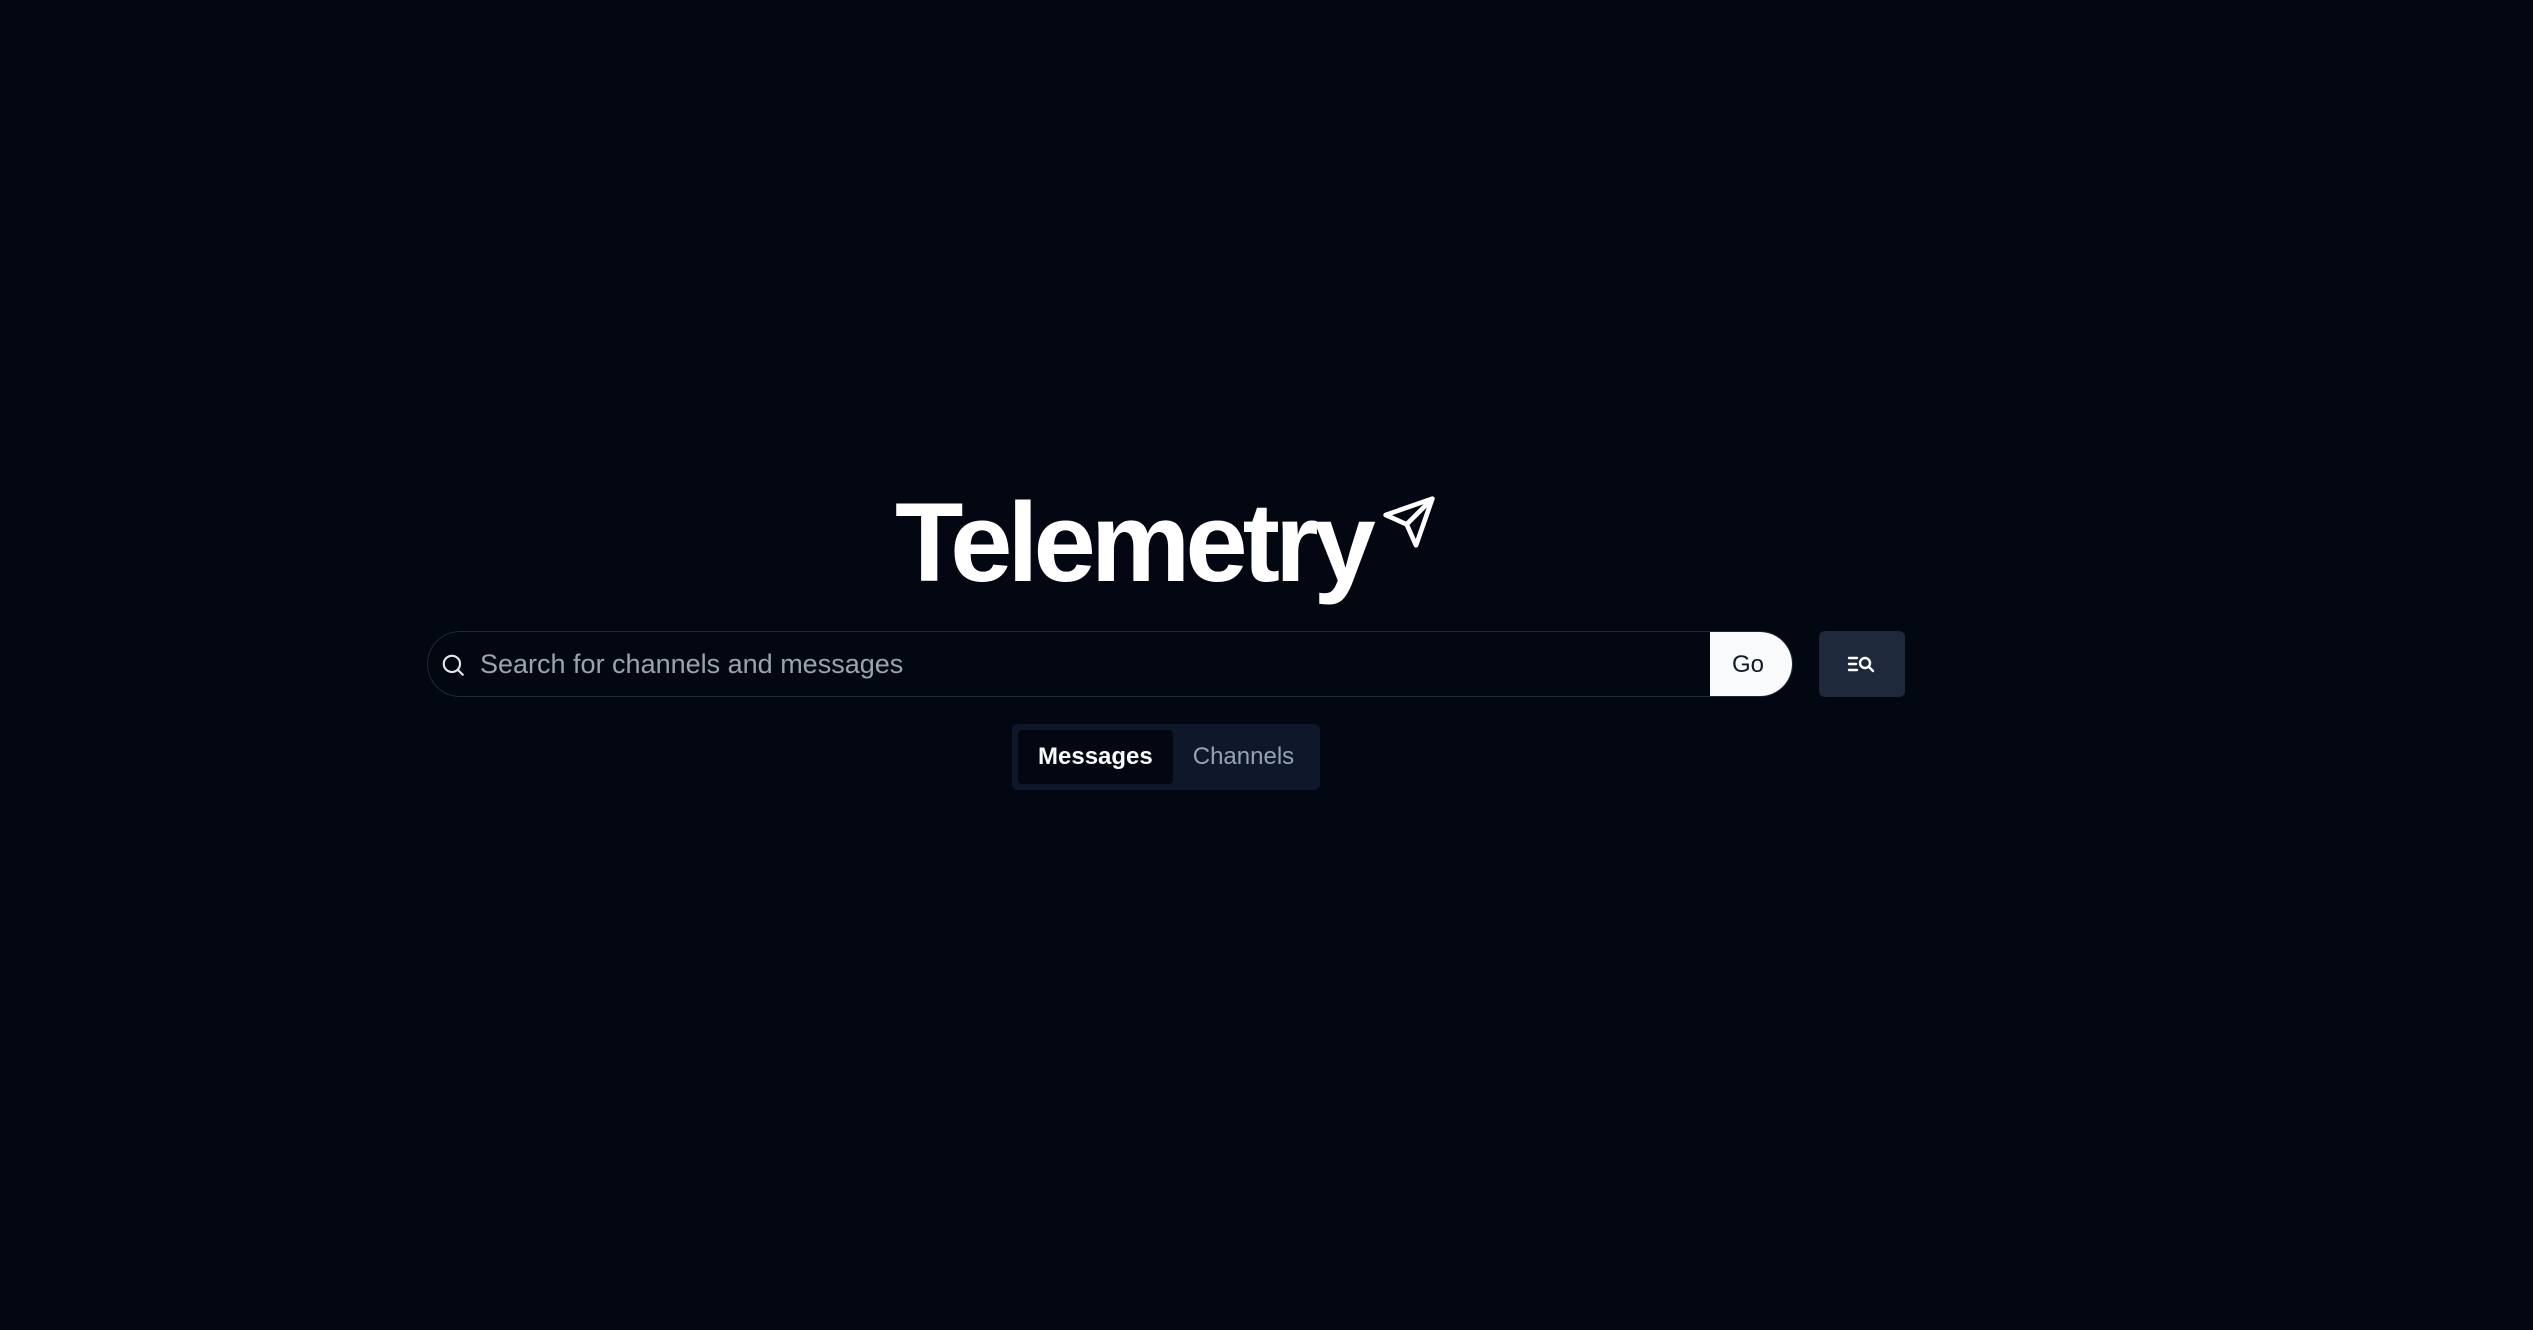  I want to click on search-icon, so click(453, 665).